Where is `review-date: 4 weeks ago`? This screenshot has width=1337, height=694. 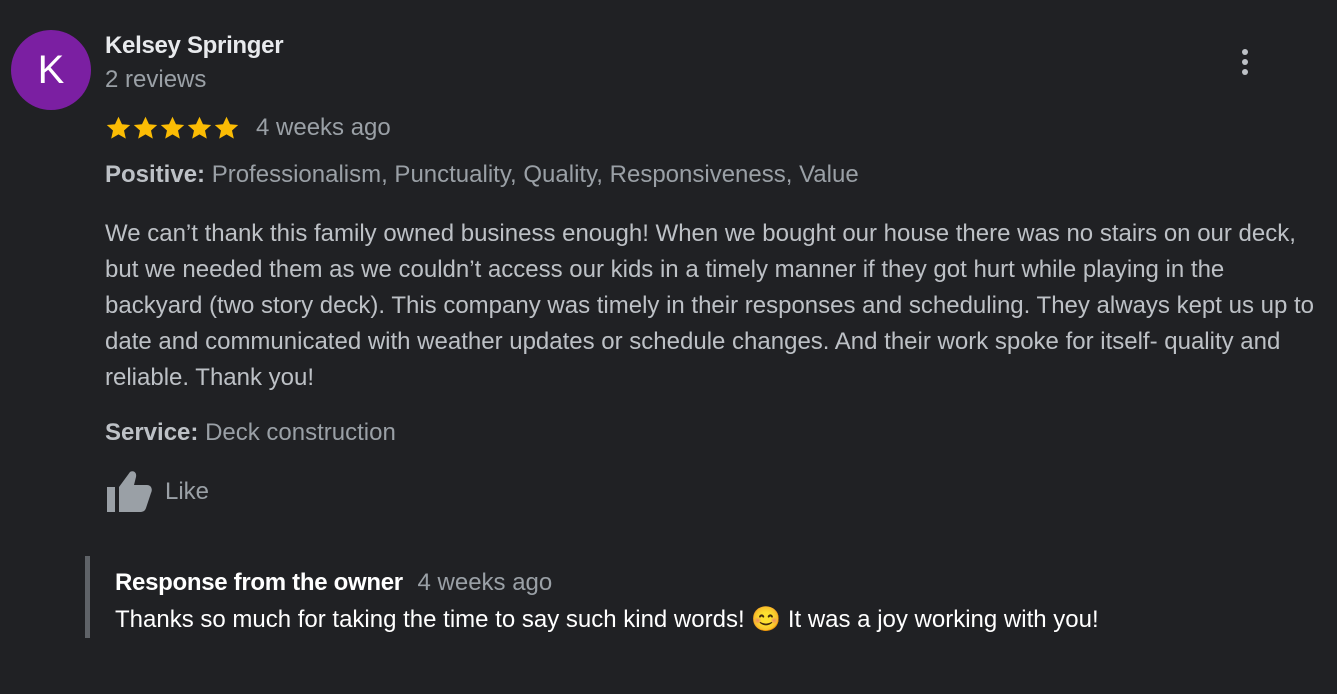
review-date: 4 weeks ago is located at coordinates (323, 127).